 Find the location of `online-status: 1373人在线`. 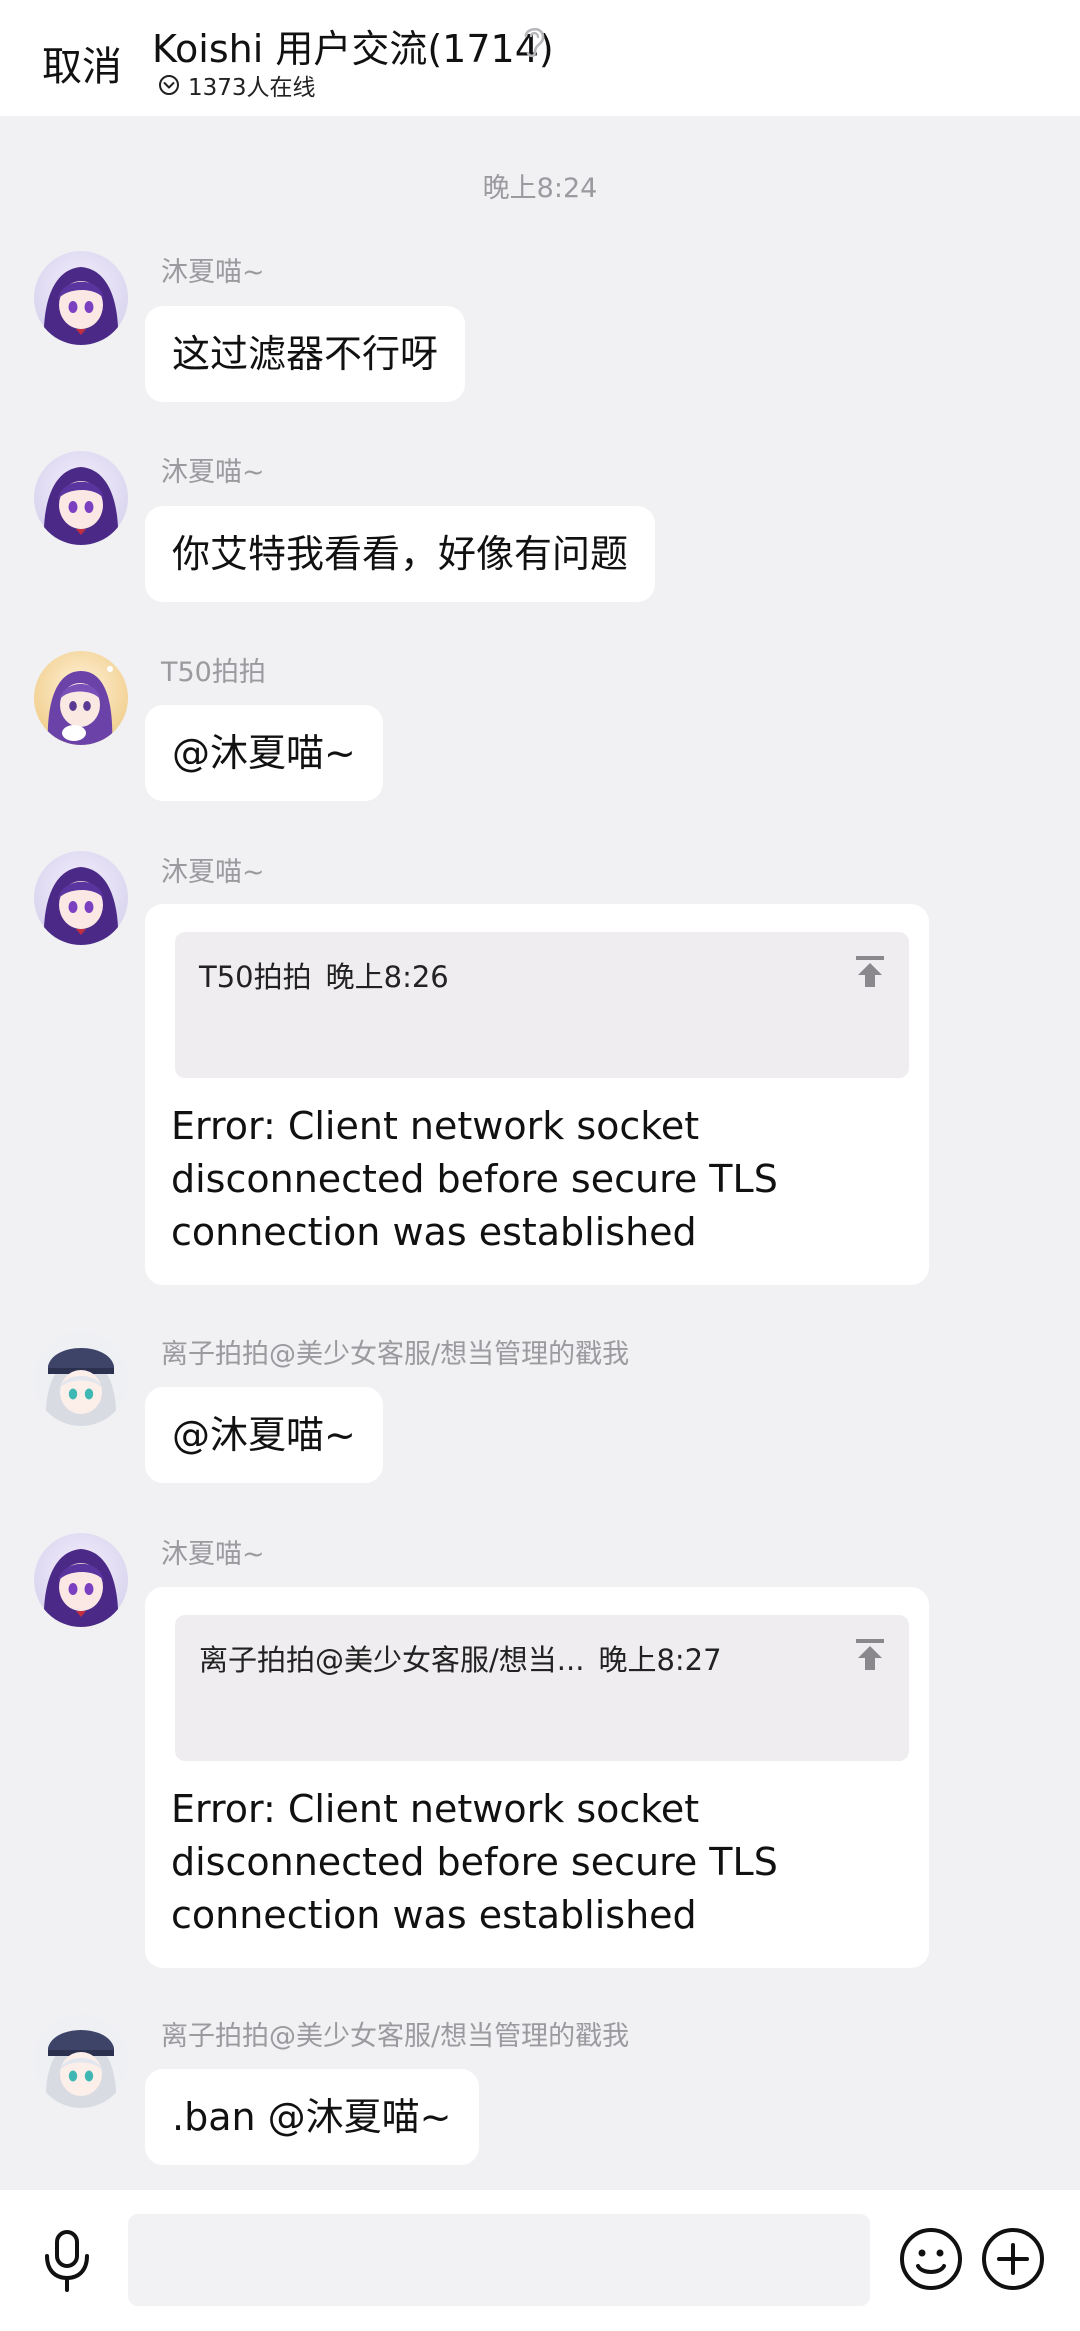

online-status: 1373人在线 is located at coordinates (237, 85).